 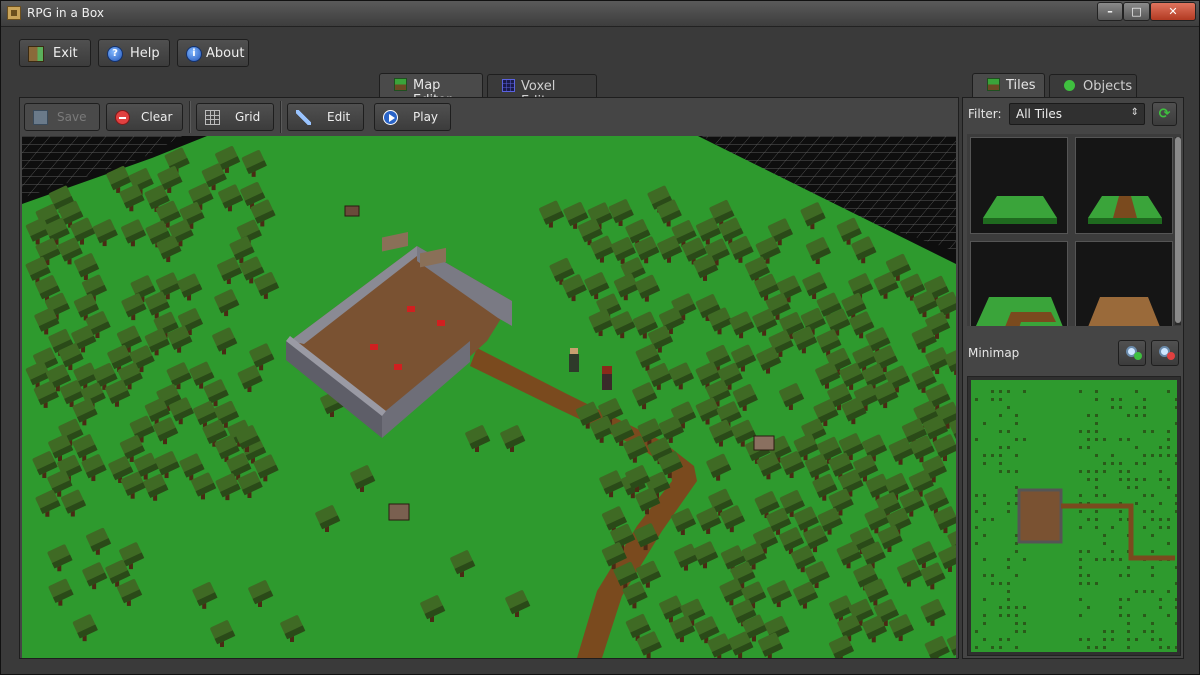 What do you see at coordinates (72, 117) in the screenshot?
I see `save-label: Save` at bounding box center [72, 117].